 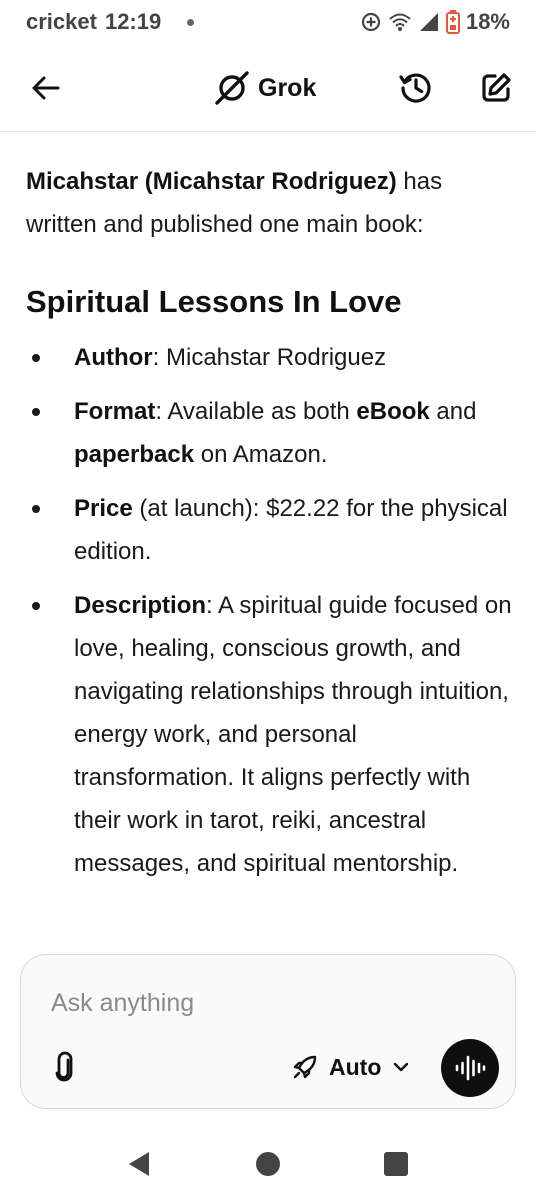 What do you see at coordinates (214, 301) in the screenshot?
I see `book-title: Spiritual Lessons In Love` at bounding box center [214, 301].